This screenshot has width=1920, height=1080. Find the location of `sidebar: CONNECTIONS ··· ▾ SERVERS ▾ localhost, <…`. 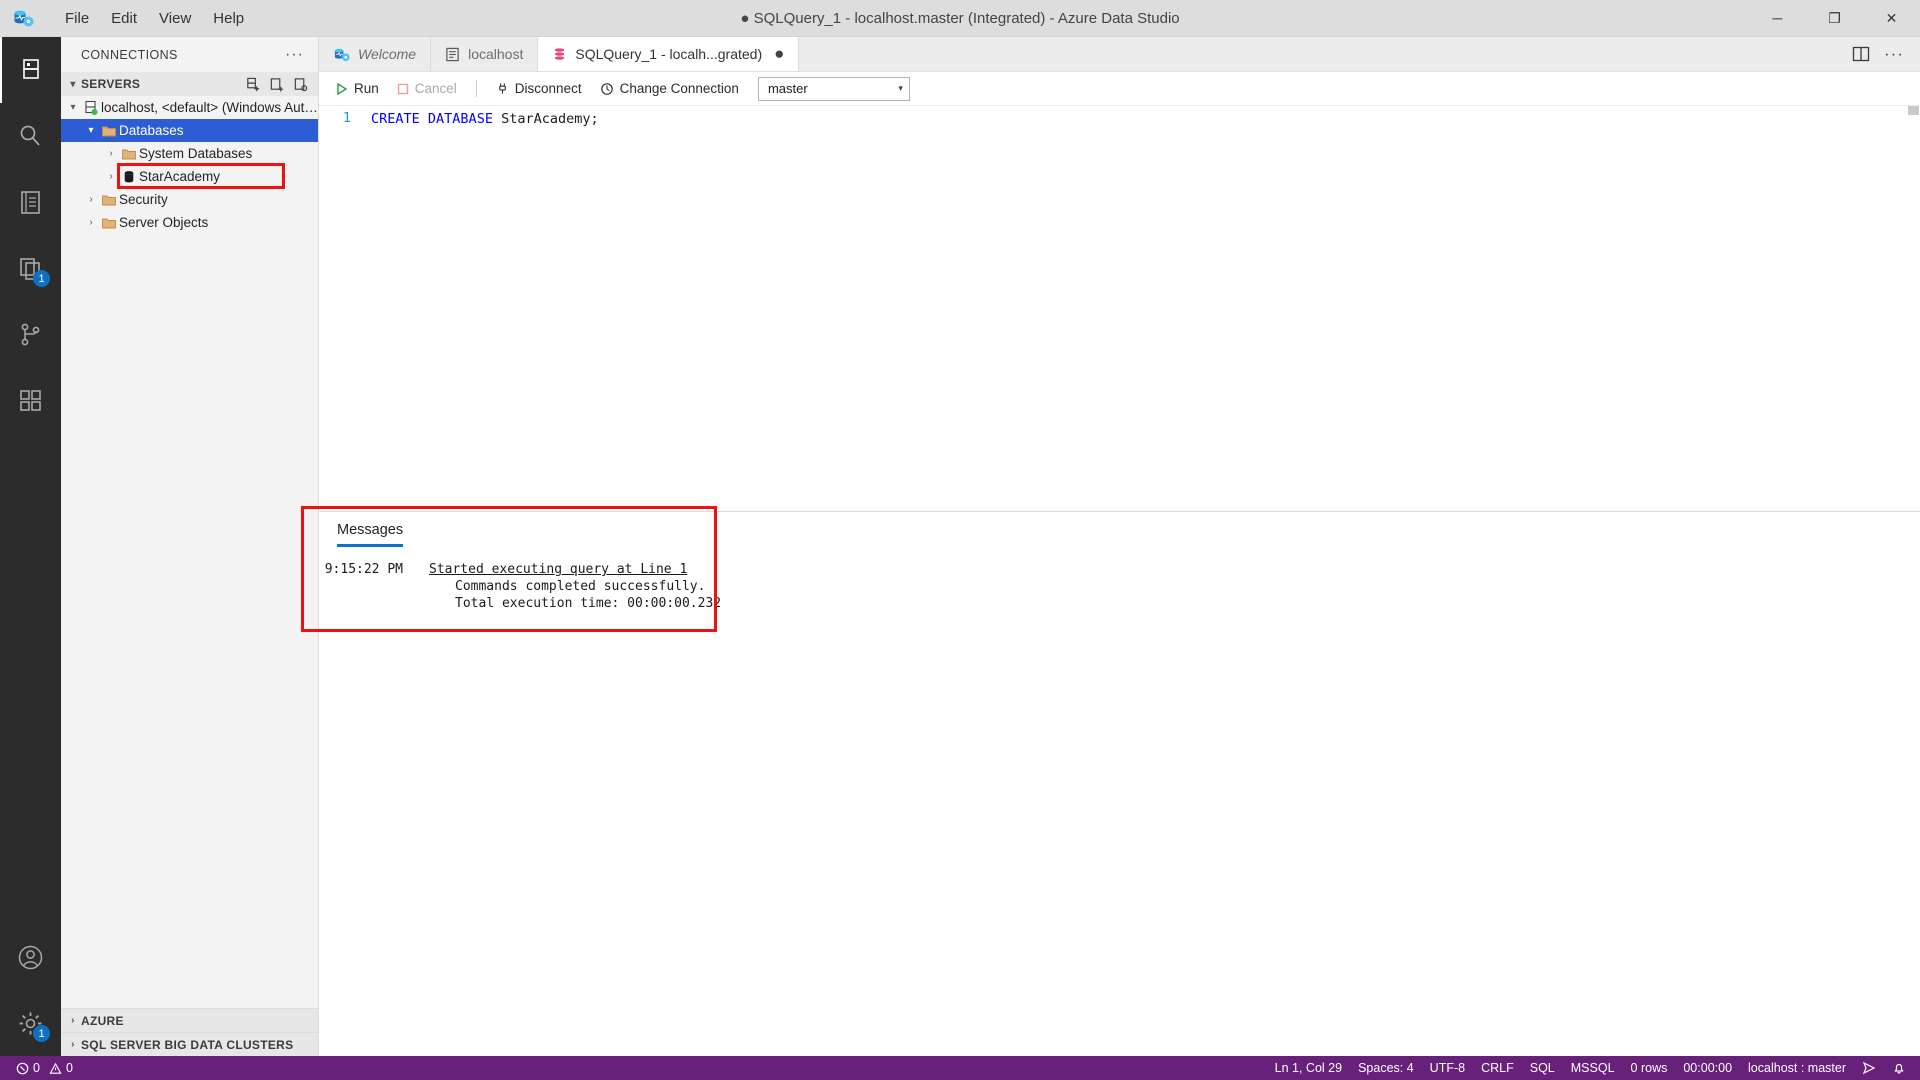

sidebar: CONNECTIONS ··· ▾ SERVERS ▾ localhost, <… is located at coordinates (190, 546).